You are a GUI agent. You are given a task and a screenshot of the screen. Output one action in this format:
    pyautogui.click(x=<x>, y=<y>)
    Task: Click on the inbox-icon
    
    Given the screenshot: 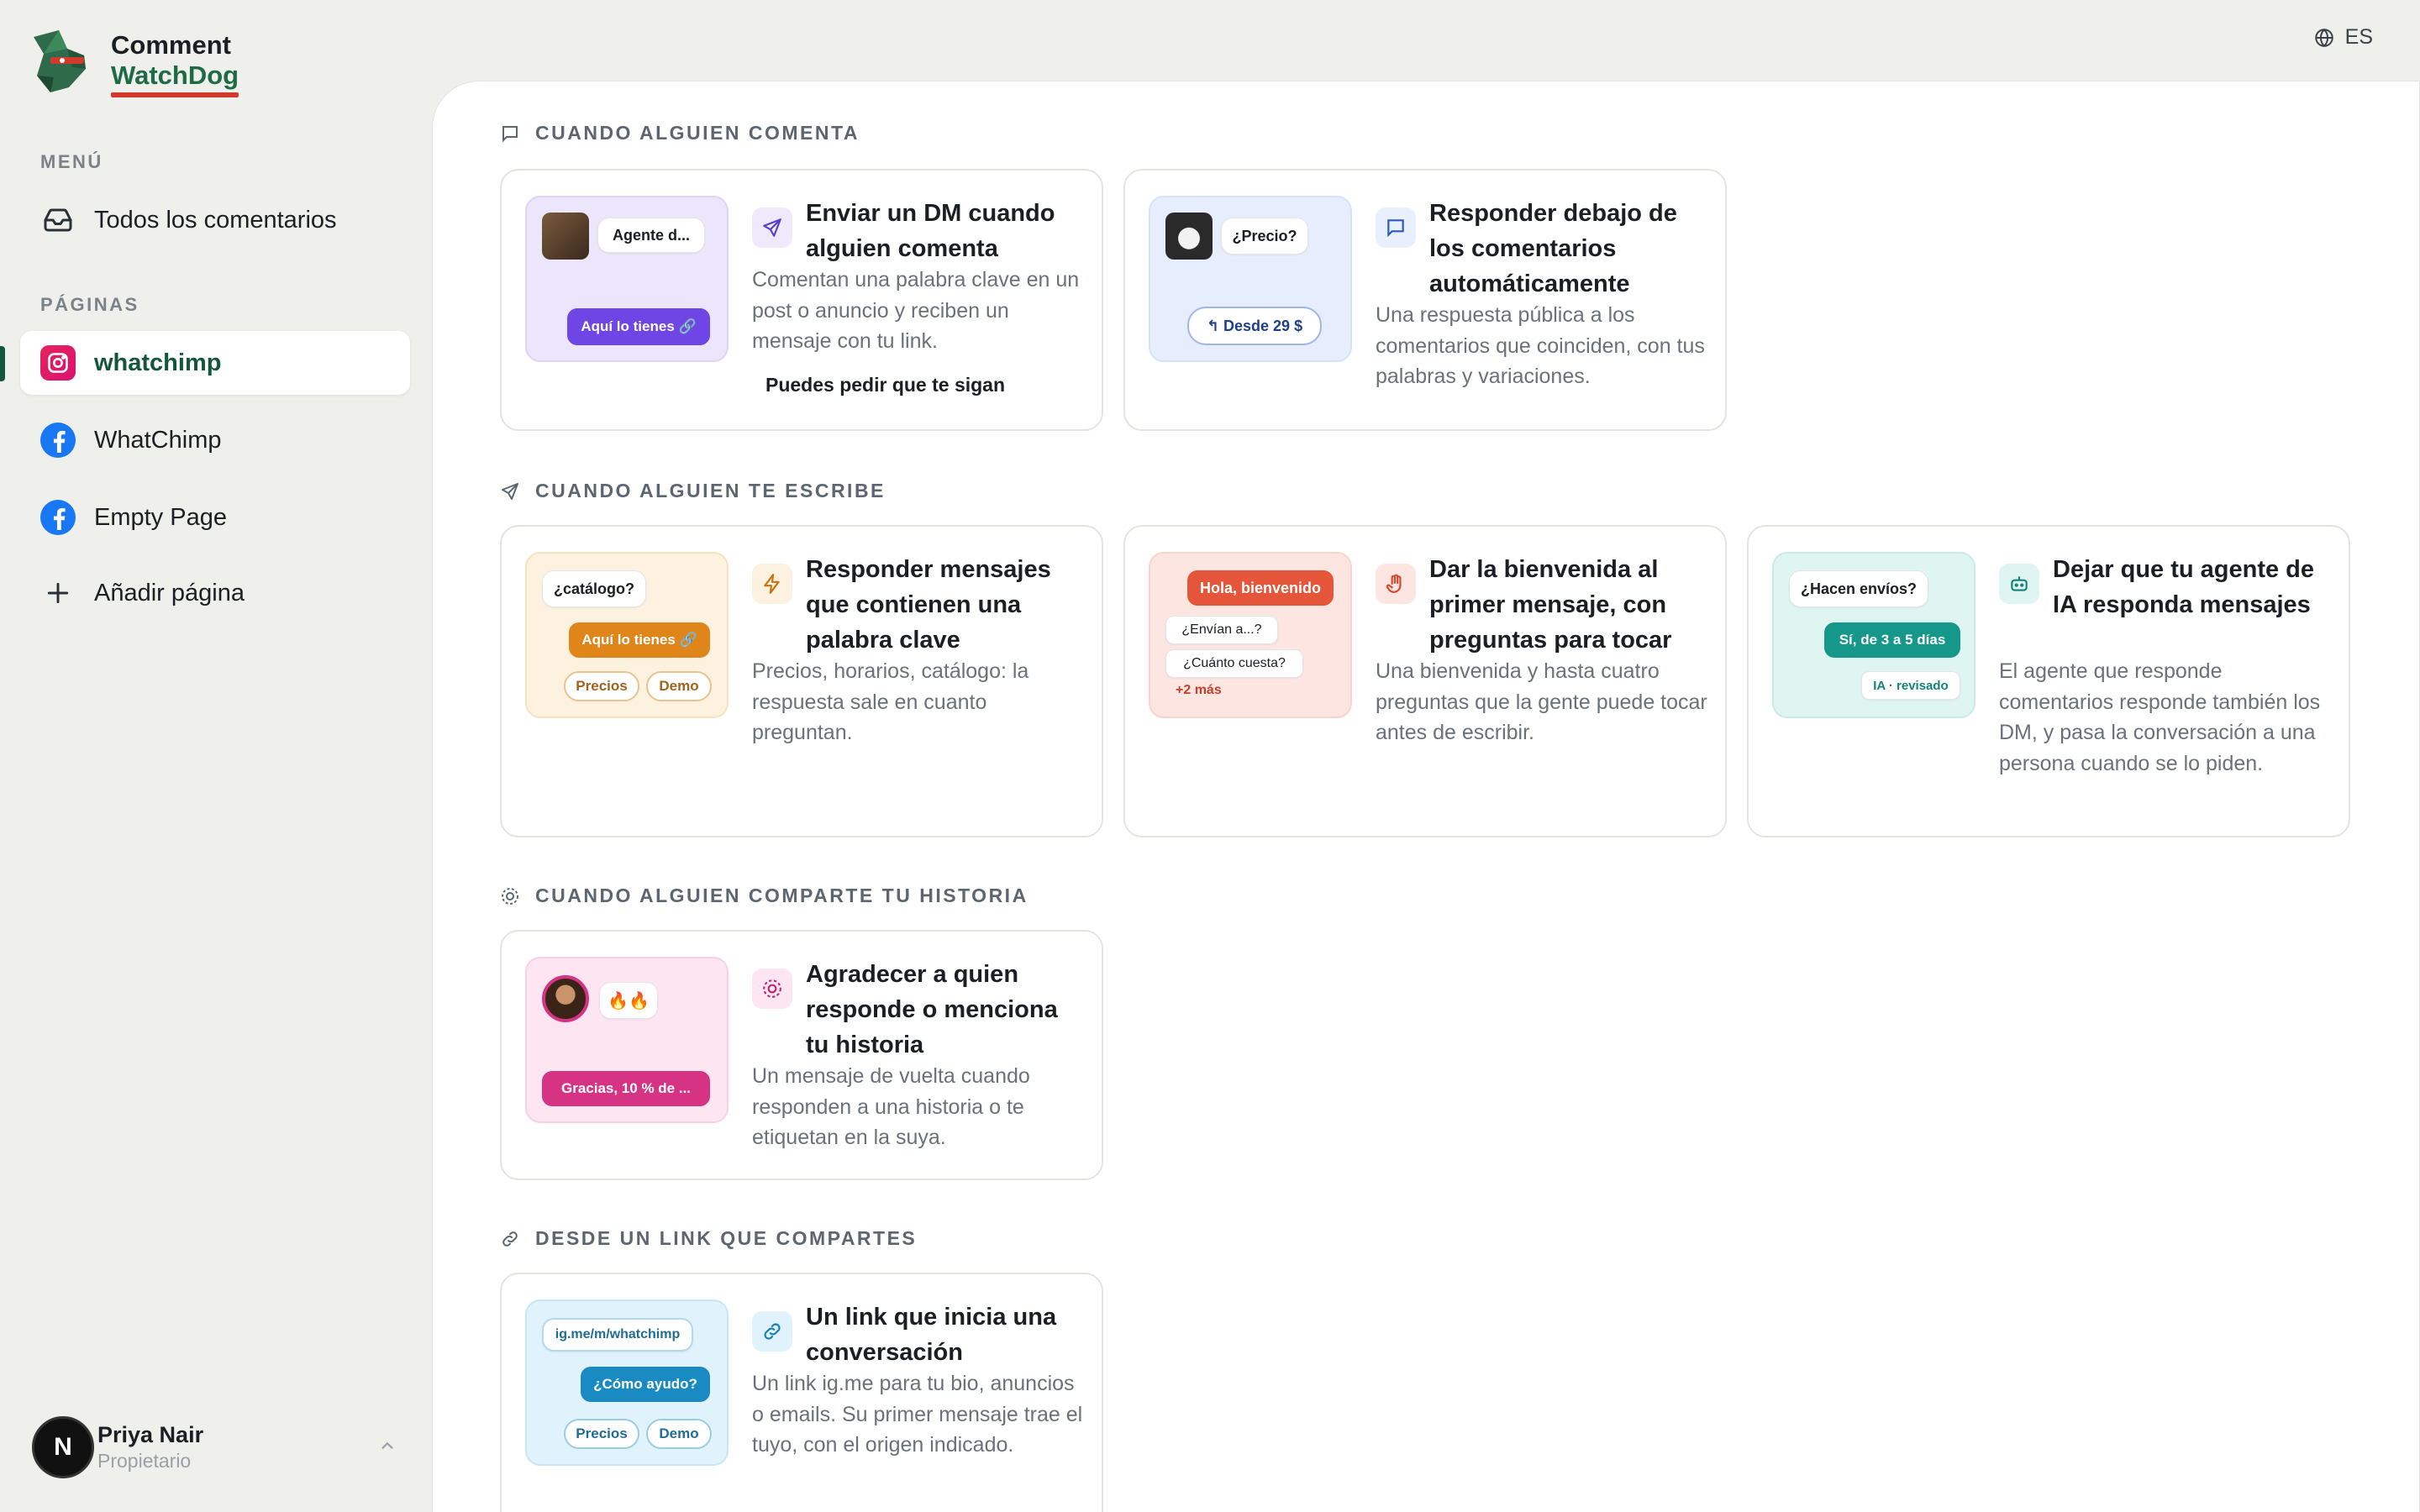 What is the action you would take?
    pyautogui.click(x=58, y=220)
    